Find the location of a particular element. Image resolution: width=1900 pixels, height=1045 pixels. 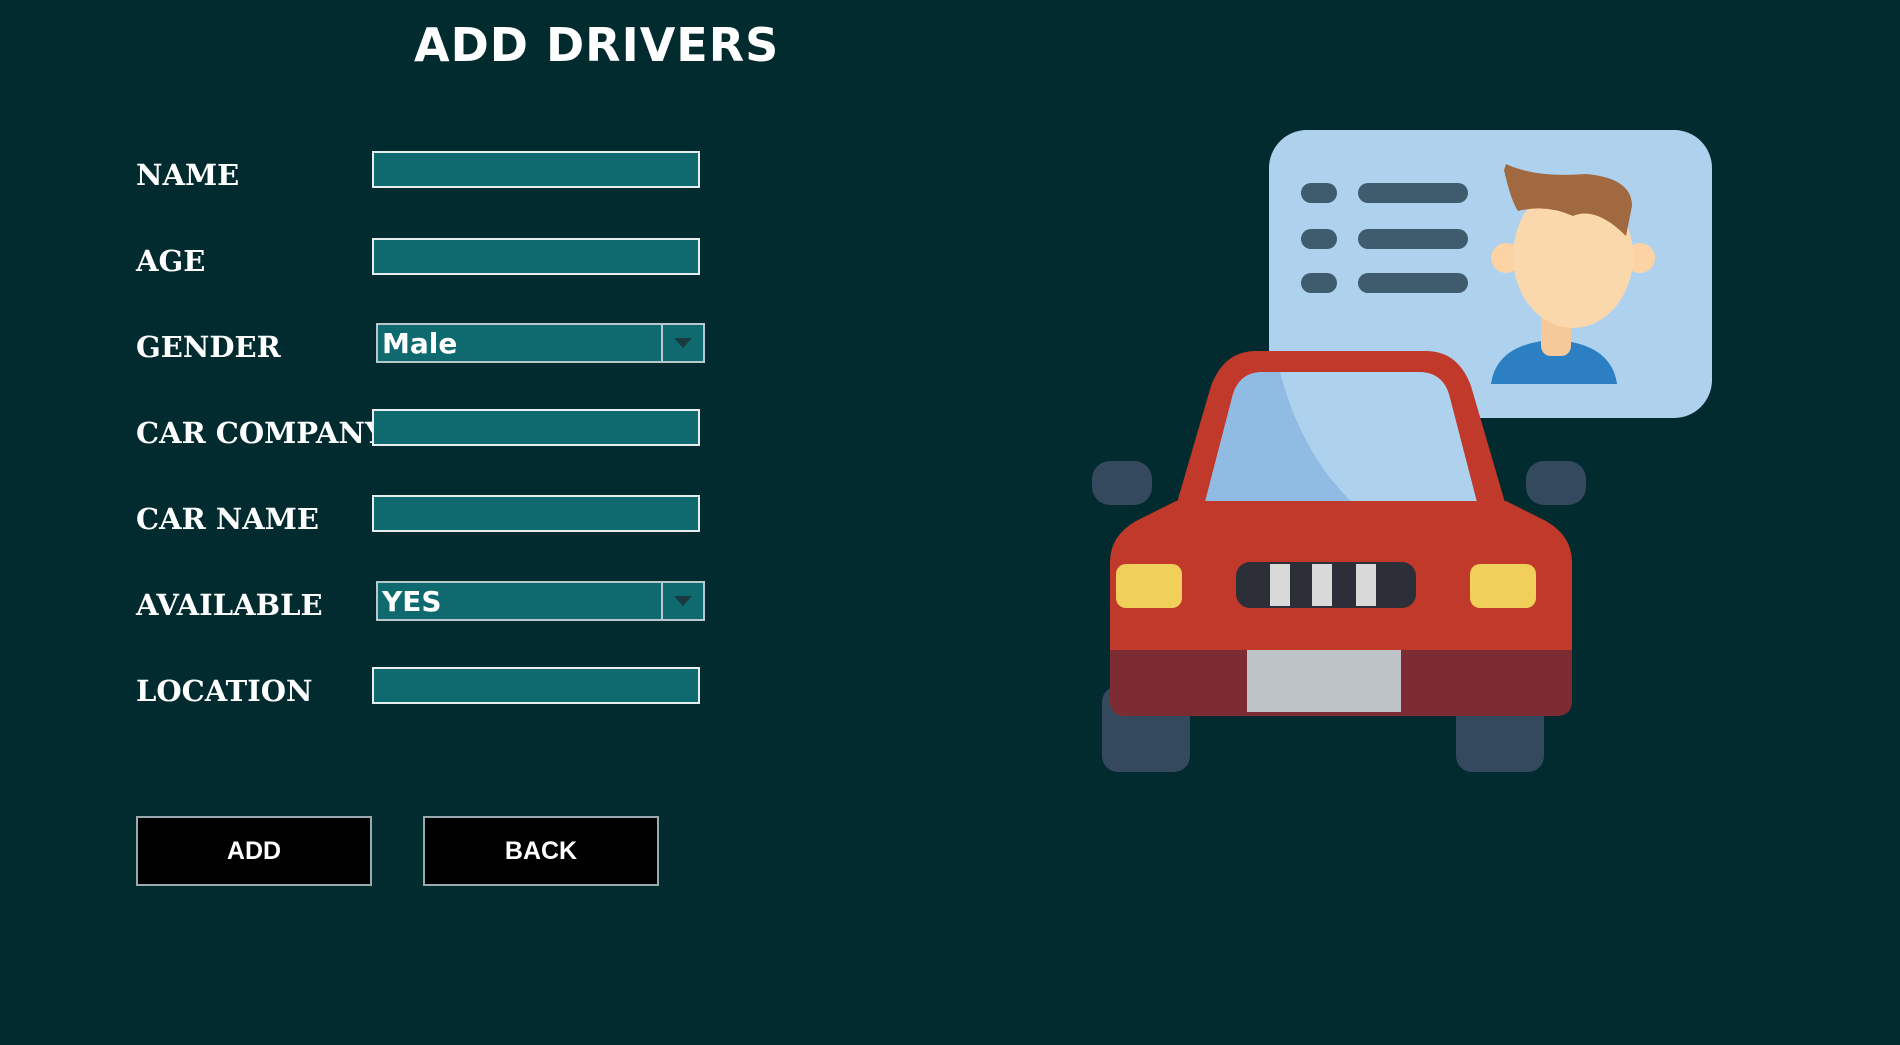

location-label: LOCATION is located at coordinates (224, 691).